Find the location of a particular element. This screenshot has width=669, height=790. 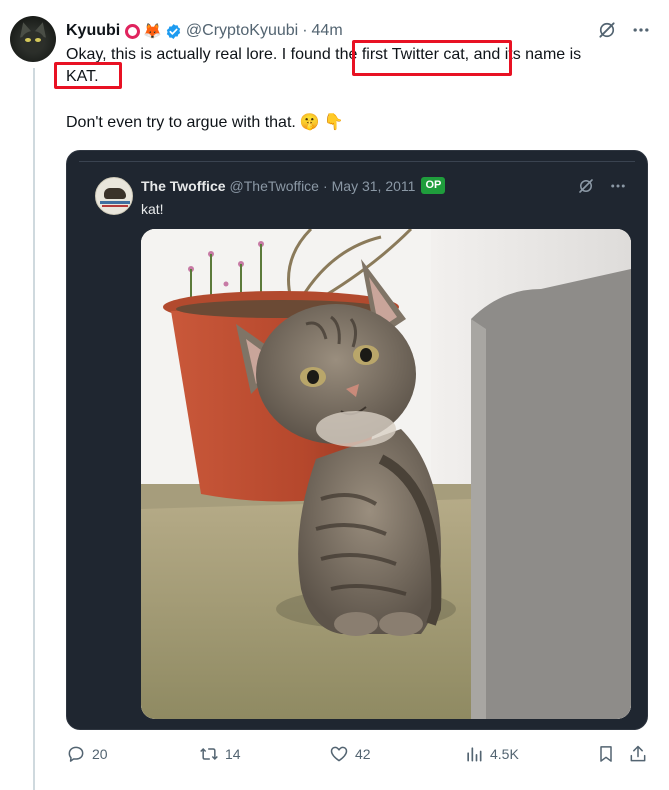

tweet-text-line2-row: Don't even try to argue with that. 🤫 👇 is located at coordinates (205, 123).